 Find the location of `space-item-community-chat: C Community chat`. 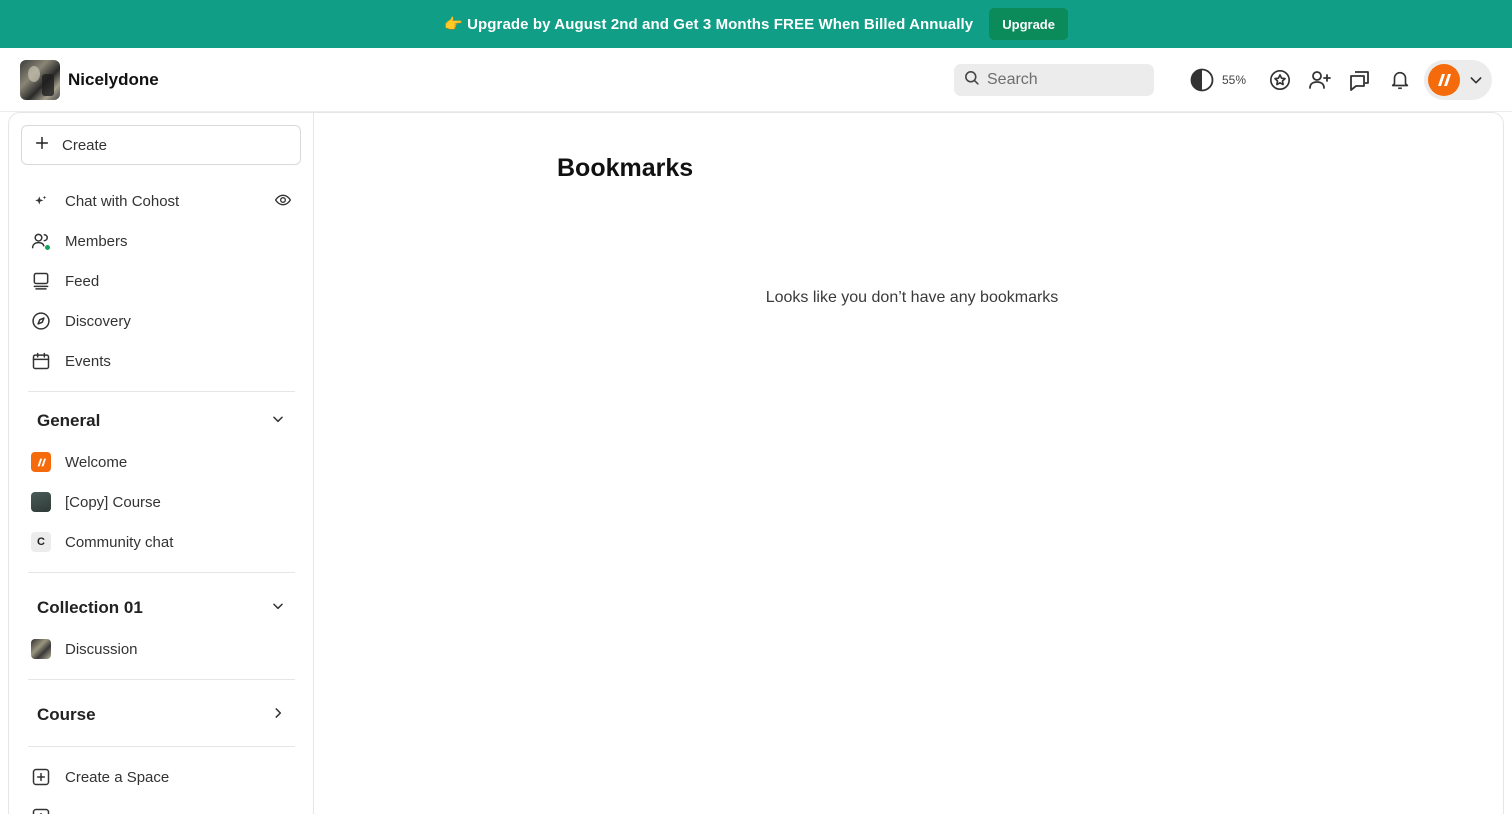

space-item-community-chat: C Community chat is located at coordinates (164, 542).